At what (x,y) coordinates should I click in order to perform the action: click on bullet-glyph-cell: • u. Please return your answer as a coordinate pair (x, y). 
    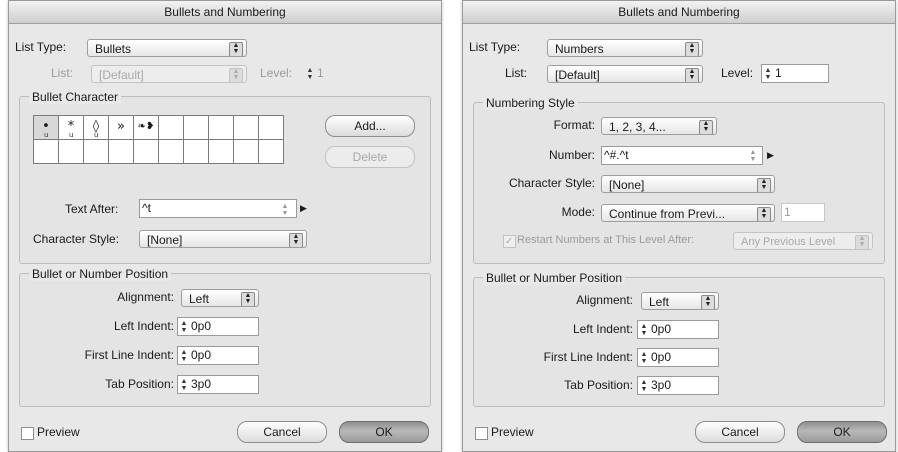
    Looking at the image, I should click on (46, 128).